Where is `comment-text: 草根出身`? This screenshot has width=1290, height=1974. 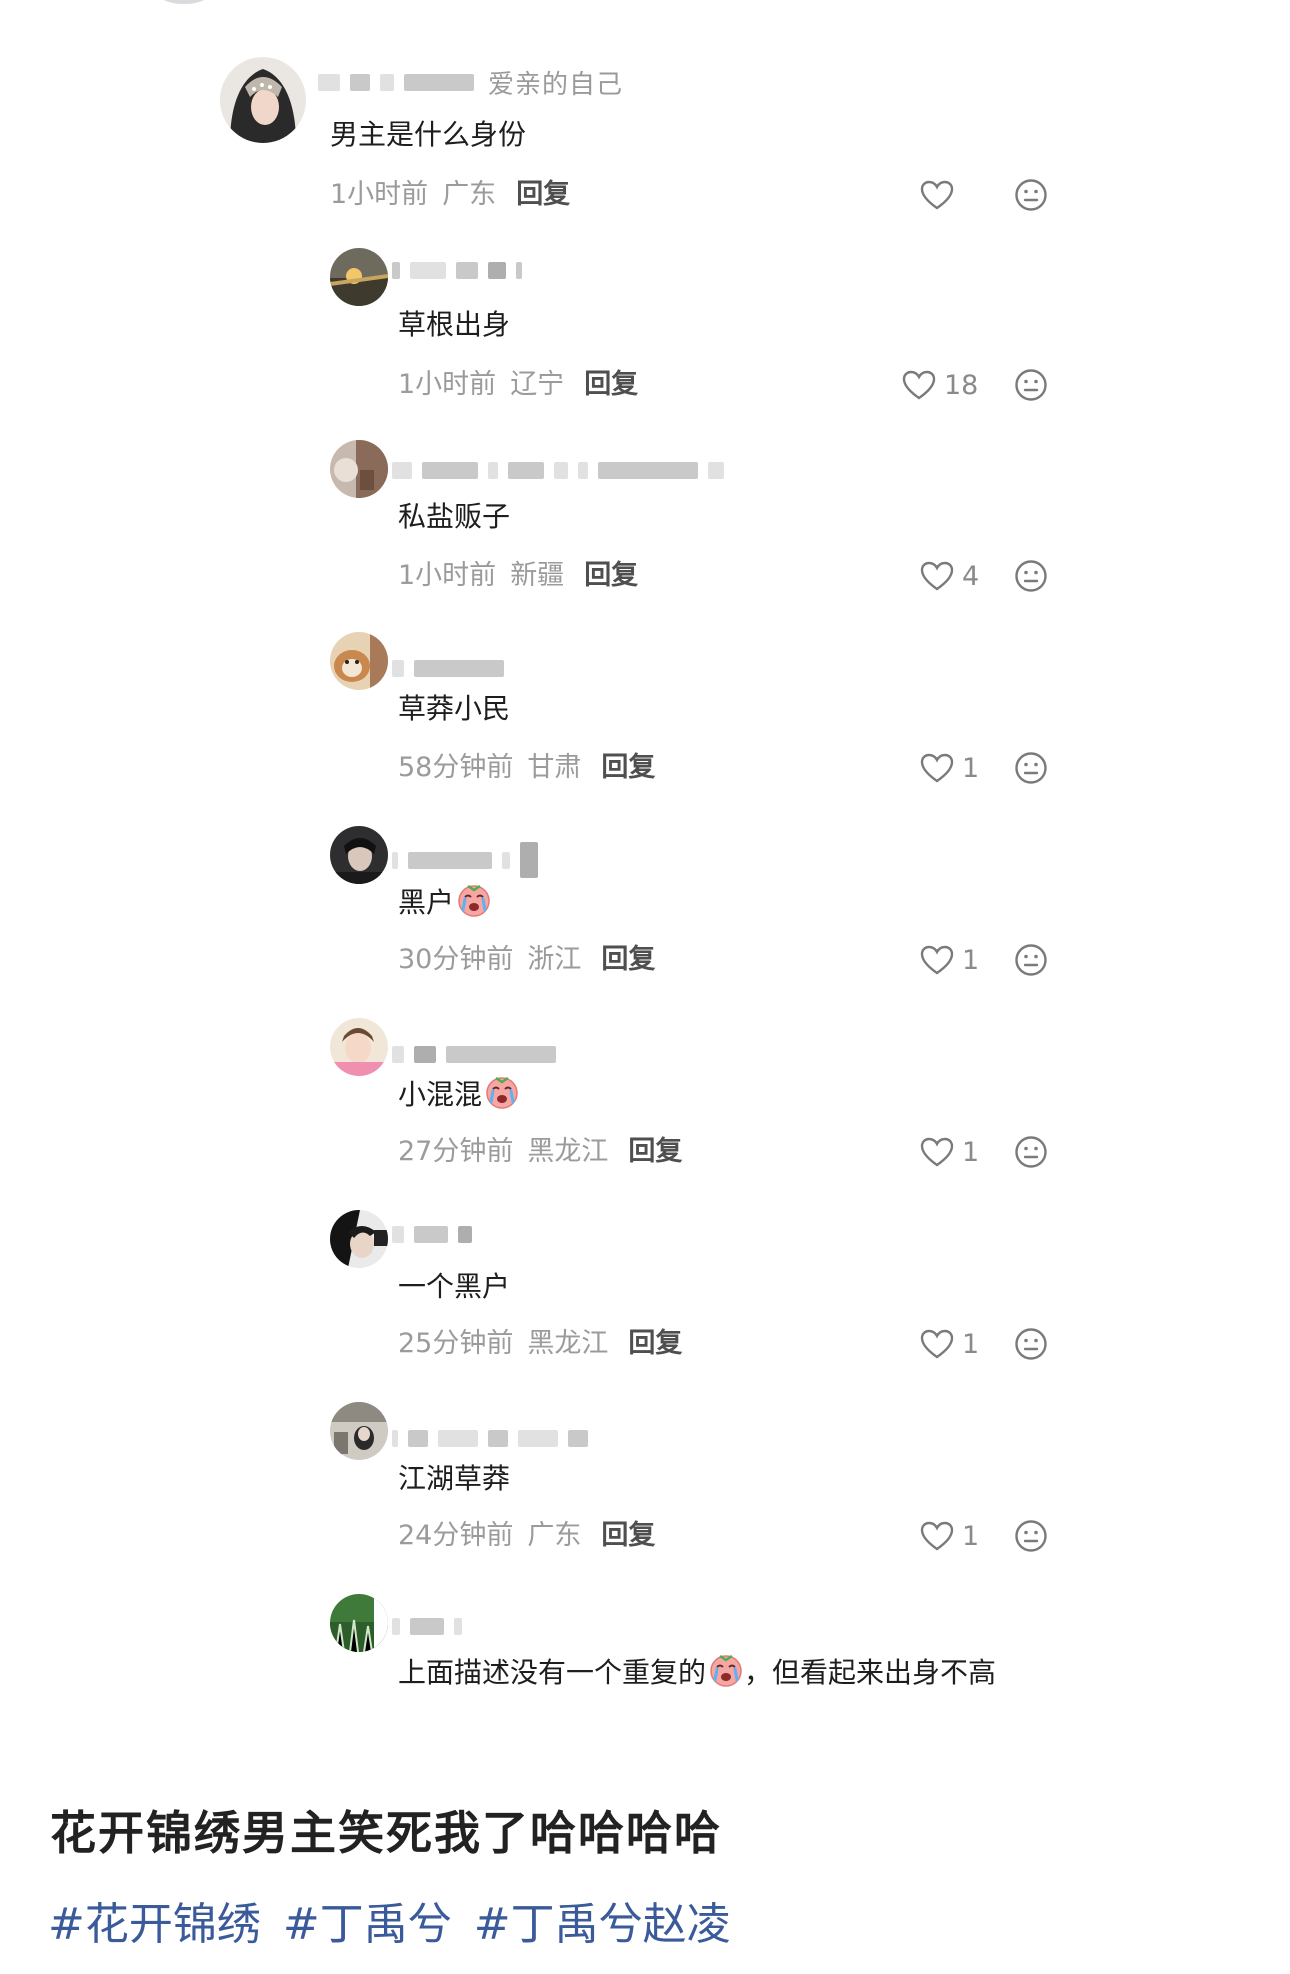
comment-text: 草根出身 is located at coordinates (454, 324).